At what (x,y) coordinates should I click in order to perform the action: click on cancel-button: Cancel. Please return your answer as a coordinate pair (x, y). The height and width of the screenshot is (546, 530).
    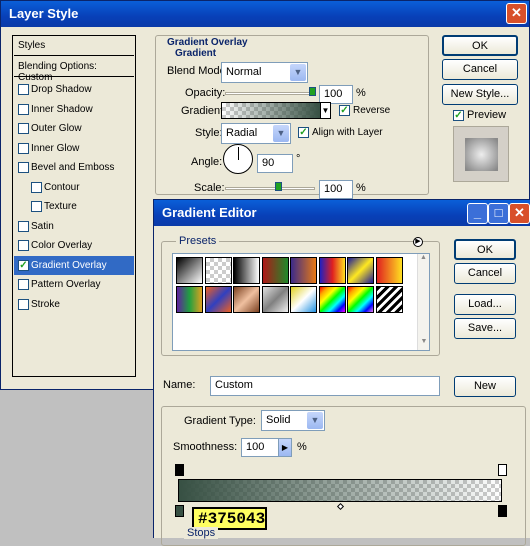
    Looking at the image, I should click on (480, 69).